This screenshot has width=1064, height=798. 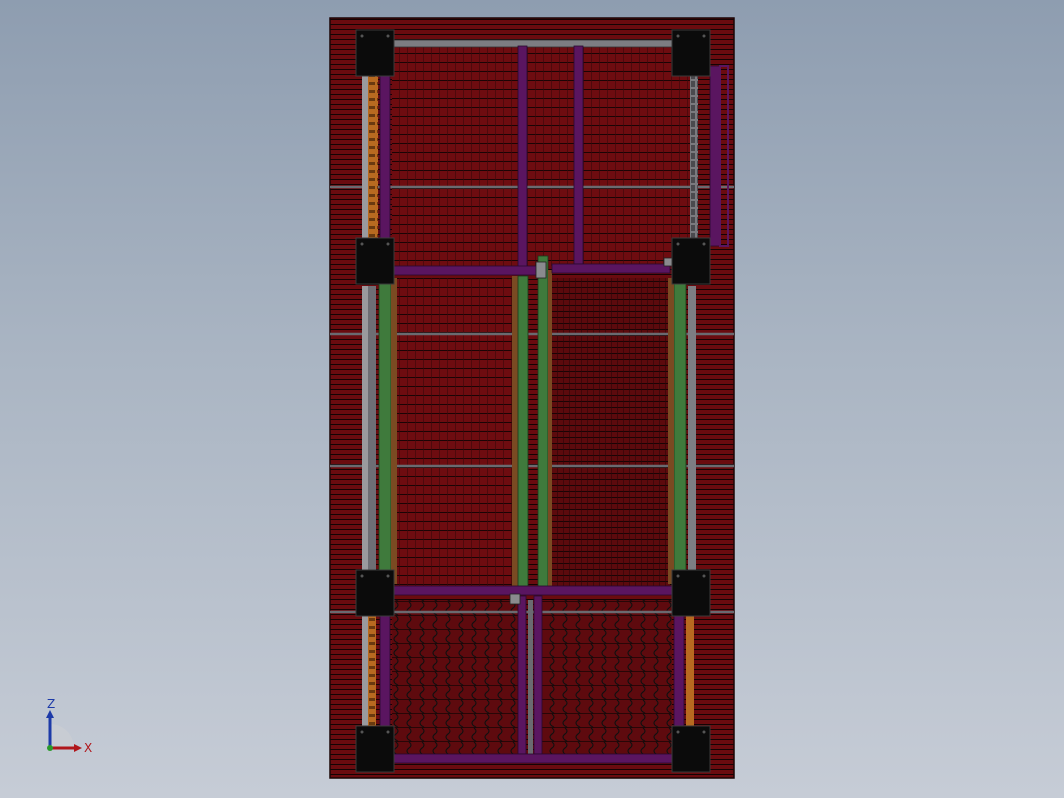 I want to click on z-axis-arrow-icon, so click(x=50, y=714).